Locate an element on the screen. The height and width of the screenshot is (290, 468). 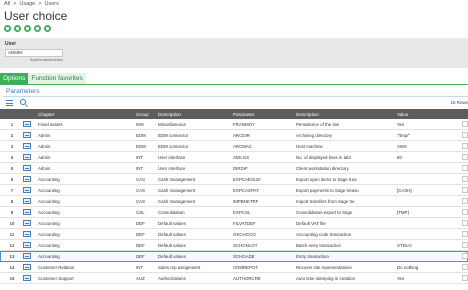
column-header-value: Value is located at coordinates (431, 114).